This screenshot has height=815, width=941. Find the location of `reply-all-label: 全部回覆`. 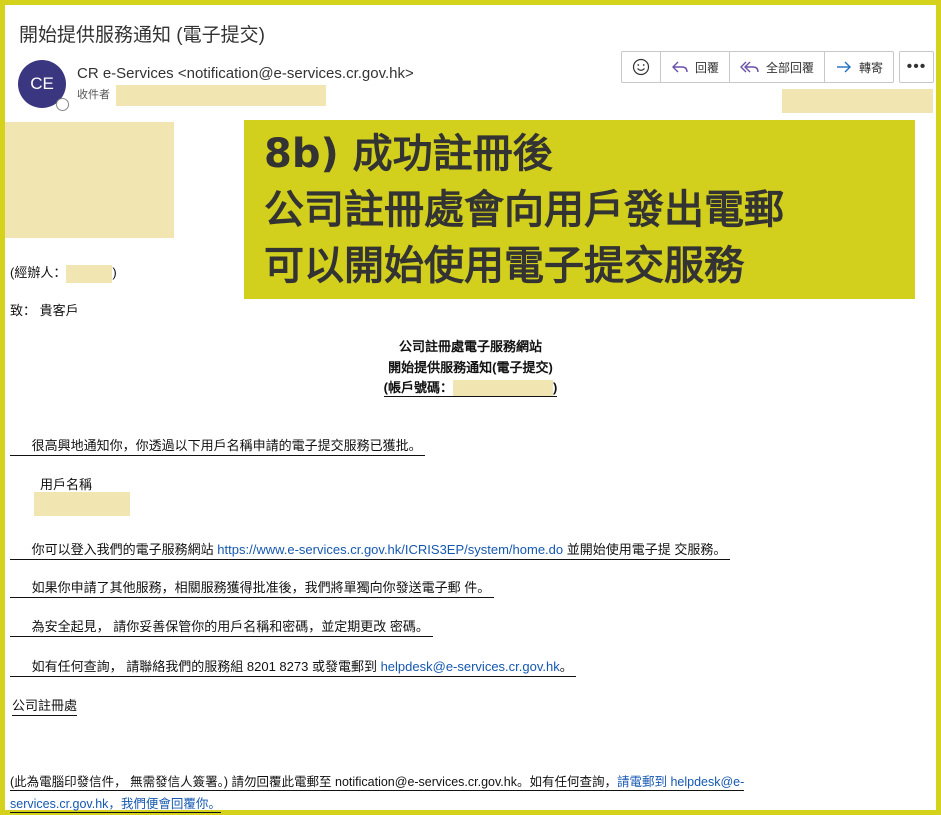

reply-all-label: 全部回覆 is located at coordinates (790, 67).